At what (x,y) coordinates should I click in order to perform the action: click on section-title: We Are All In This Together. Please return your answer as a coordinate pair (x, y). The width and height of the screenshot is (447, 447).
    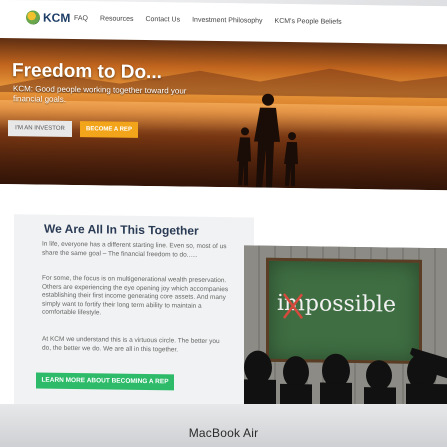
    Looking at the image, I should click on (121, 229).